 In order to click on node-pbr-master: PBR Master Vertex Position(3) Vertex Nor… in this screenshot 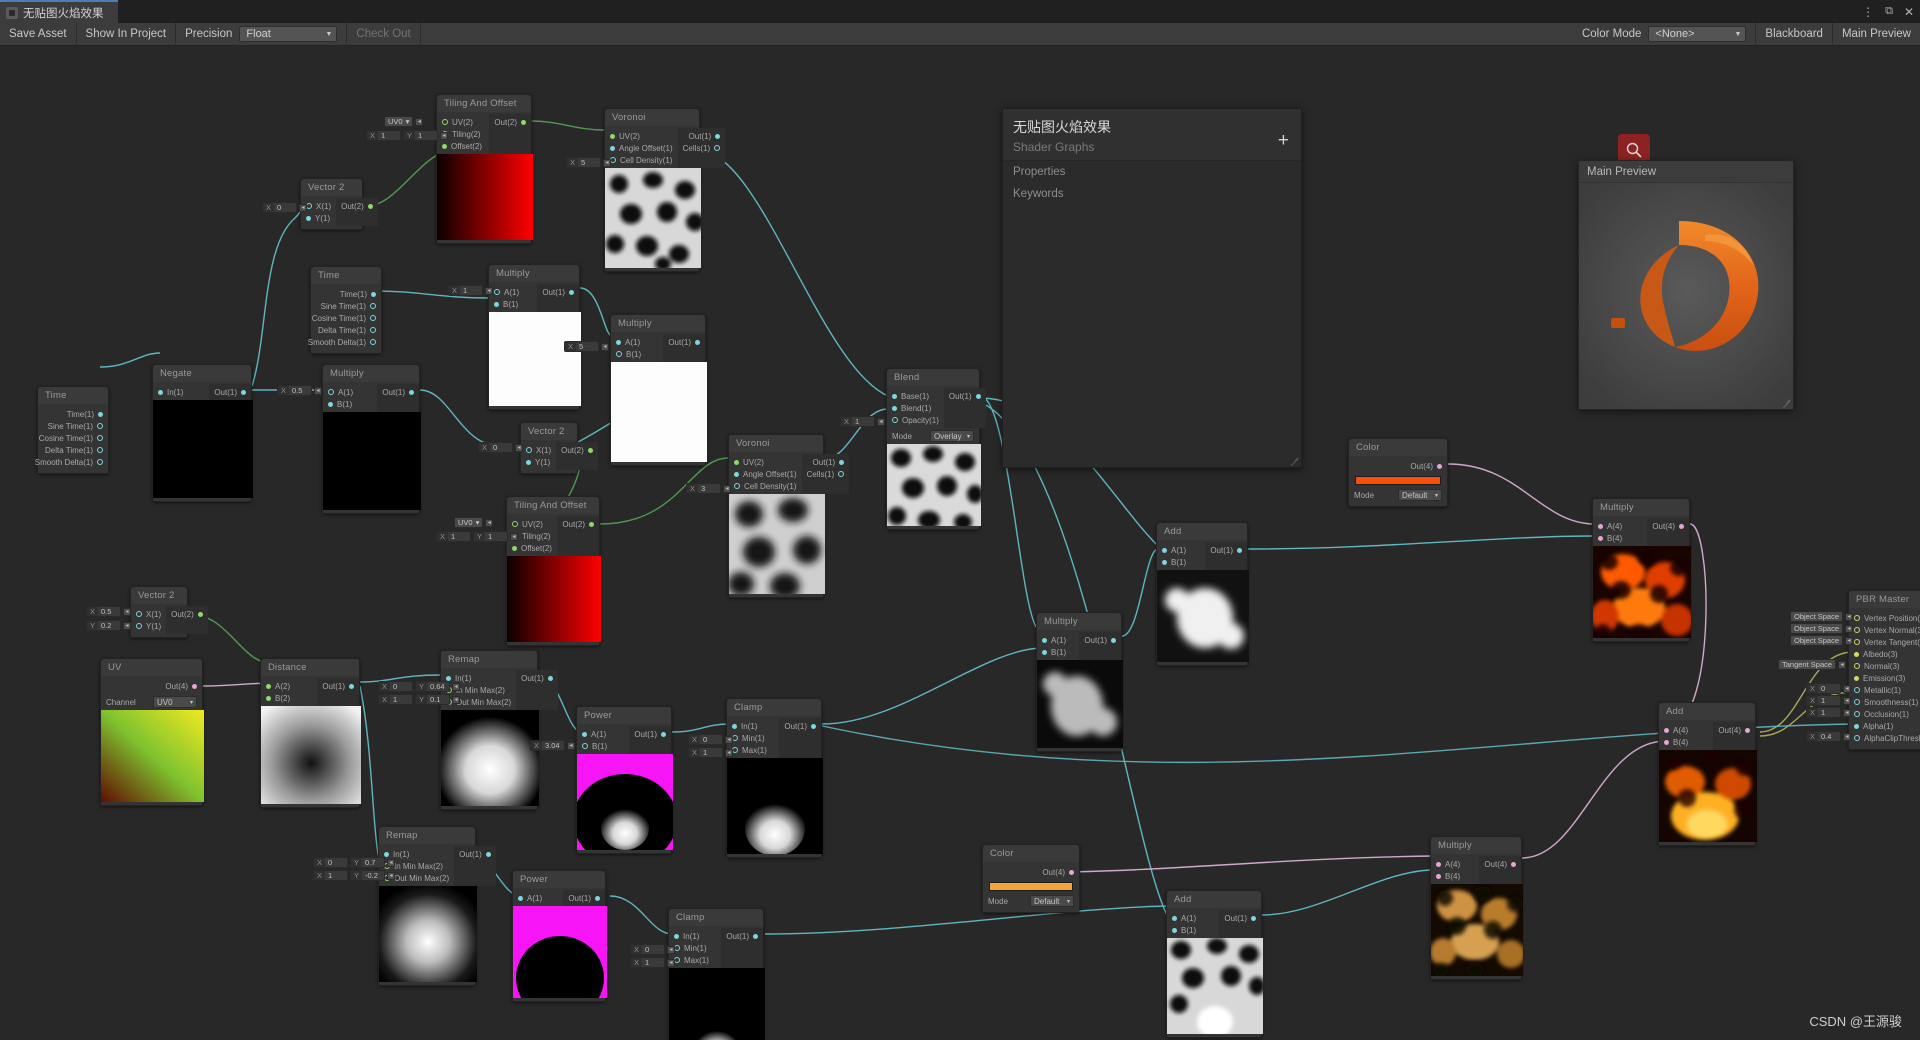, I will do `click(1884, 670)`.